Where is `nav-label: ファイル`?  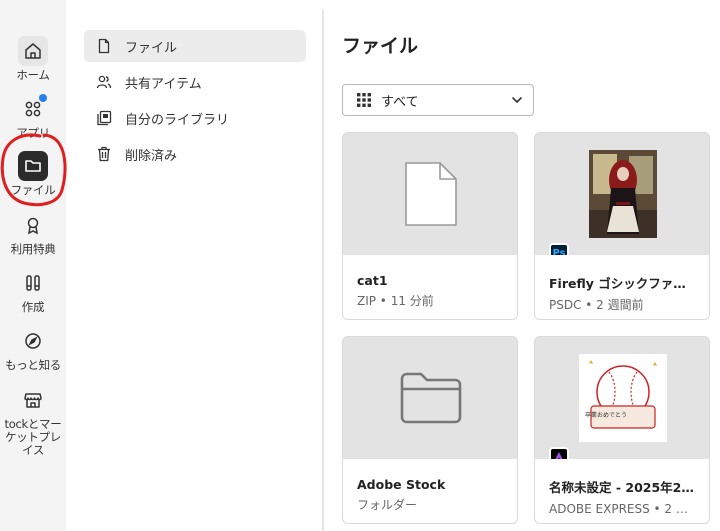 nav-label: ファイル is located at coordinates (151, 48).